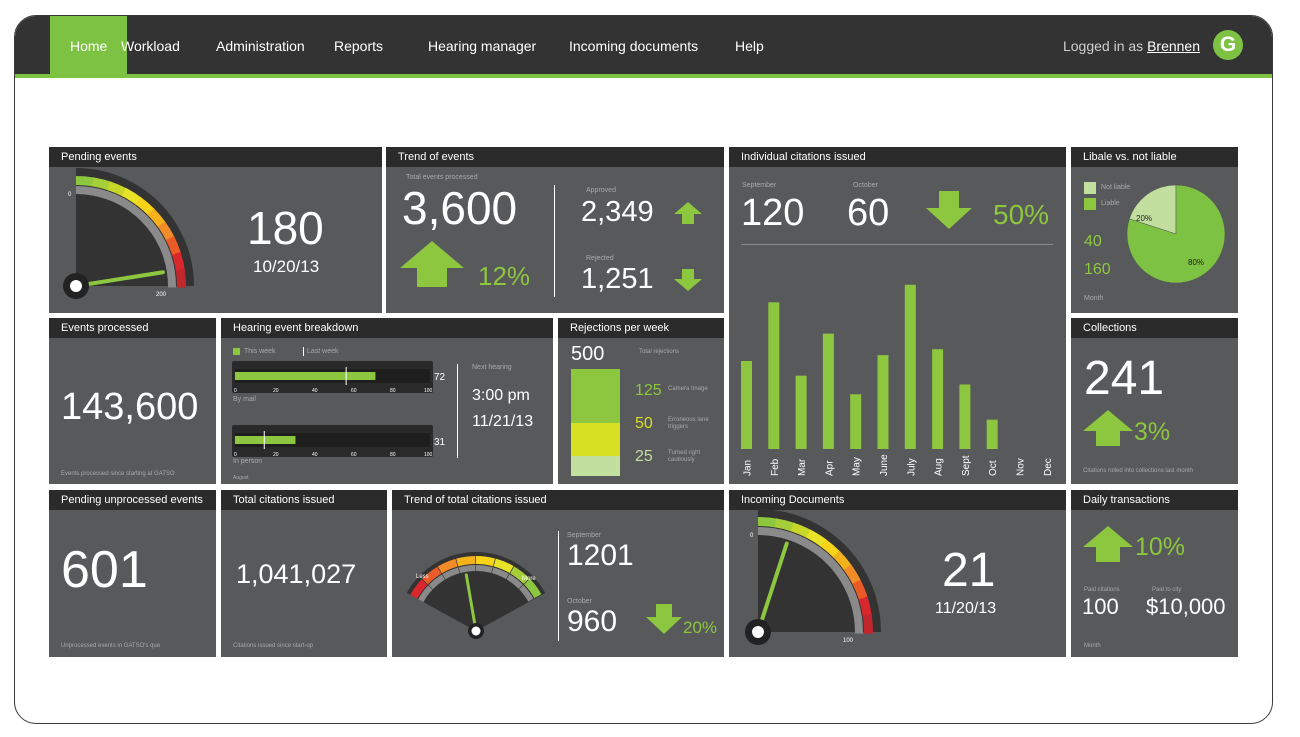  What do you see at coordinates (482, 45) in the screenshot?
I see `nav-hearing-manager: Hearing manager` at bounding box center [482, 45].